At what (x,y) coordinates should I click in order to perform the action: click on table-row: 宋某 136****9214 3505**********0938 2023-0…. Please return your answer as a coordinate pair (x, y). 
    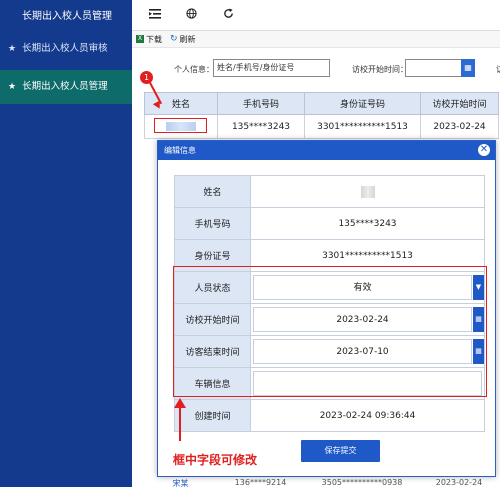
    Looking at the image, I should click on (322, 482).